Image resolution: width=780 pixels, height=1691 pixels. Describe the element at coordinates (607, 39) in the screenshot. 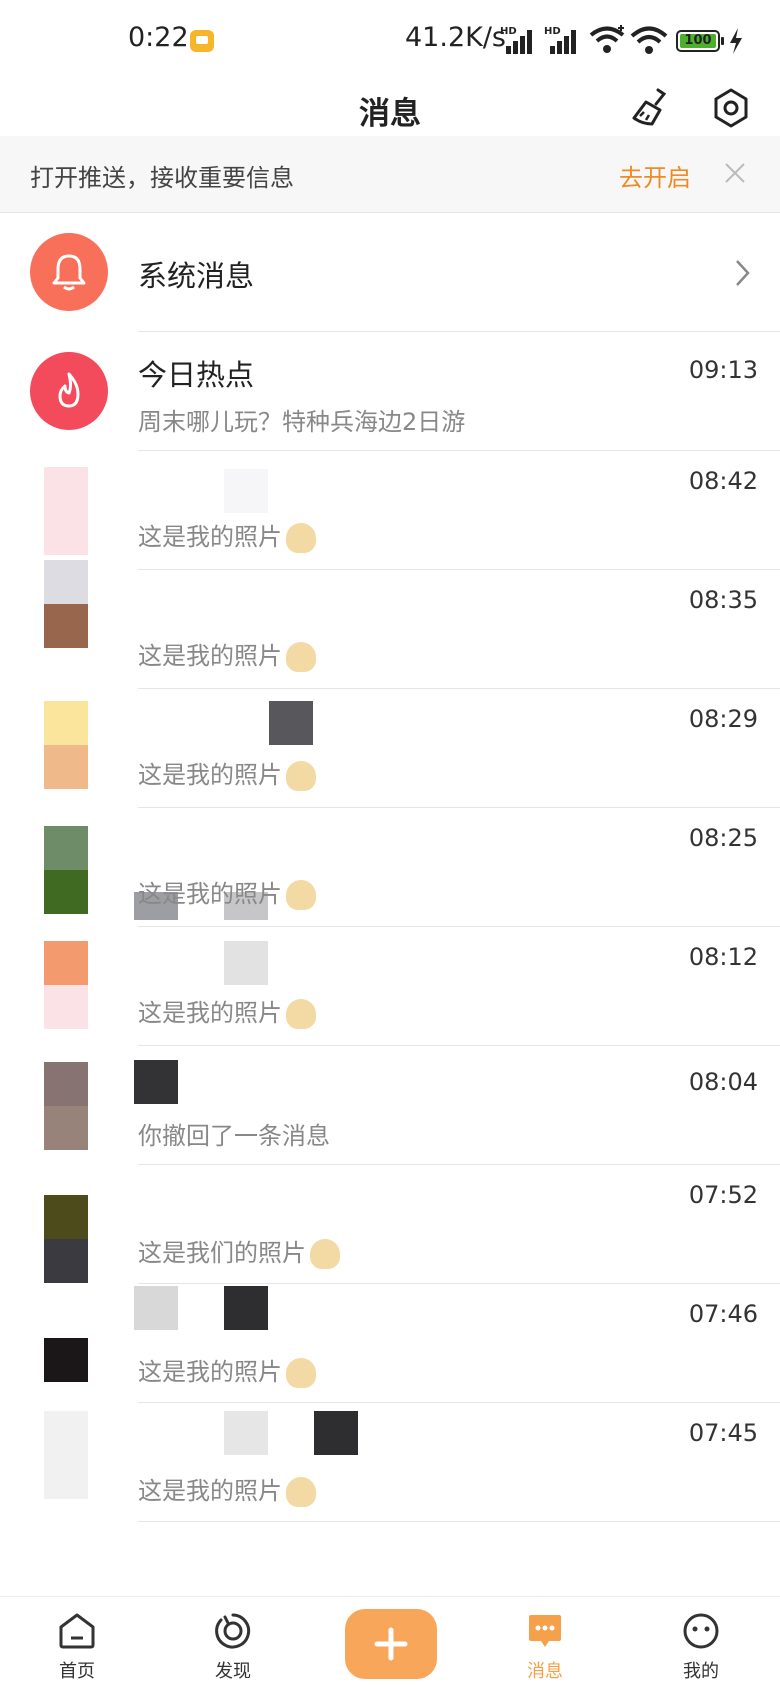

I see `wifi-icon` at that location.